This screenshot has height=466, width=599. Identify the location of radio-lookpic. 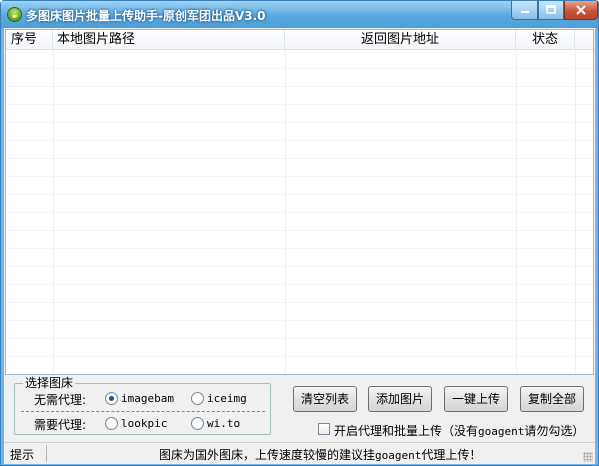
(111, 423).